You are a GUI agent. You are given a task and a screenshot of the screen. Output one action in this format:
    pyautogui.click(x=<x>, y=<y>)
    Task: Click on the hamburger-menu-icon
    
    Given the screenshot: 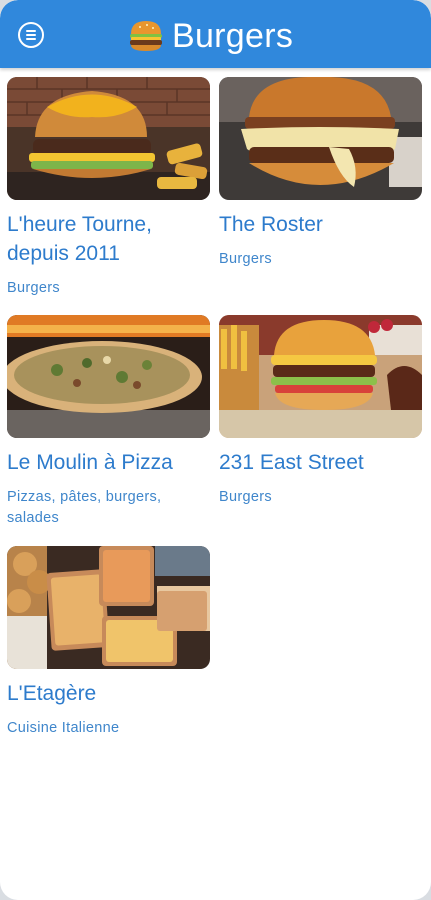 What is the action you would take?
    pyautogui.click(x=31, y=35)
    